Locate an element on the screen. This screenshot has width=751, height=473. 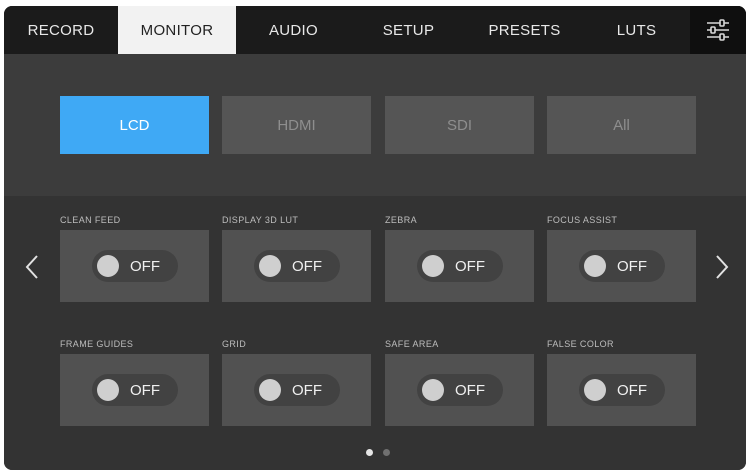
sliders-icon is located at coordinates (718, 30).